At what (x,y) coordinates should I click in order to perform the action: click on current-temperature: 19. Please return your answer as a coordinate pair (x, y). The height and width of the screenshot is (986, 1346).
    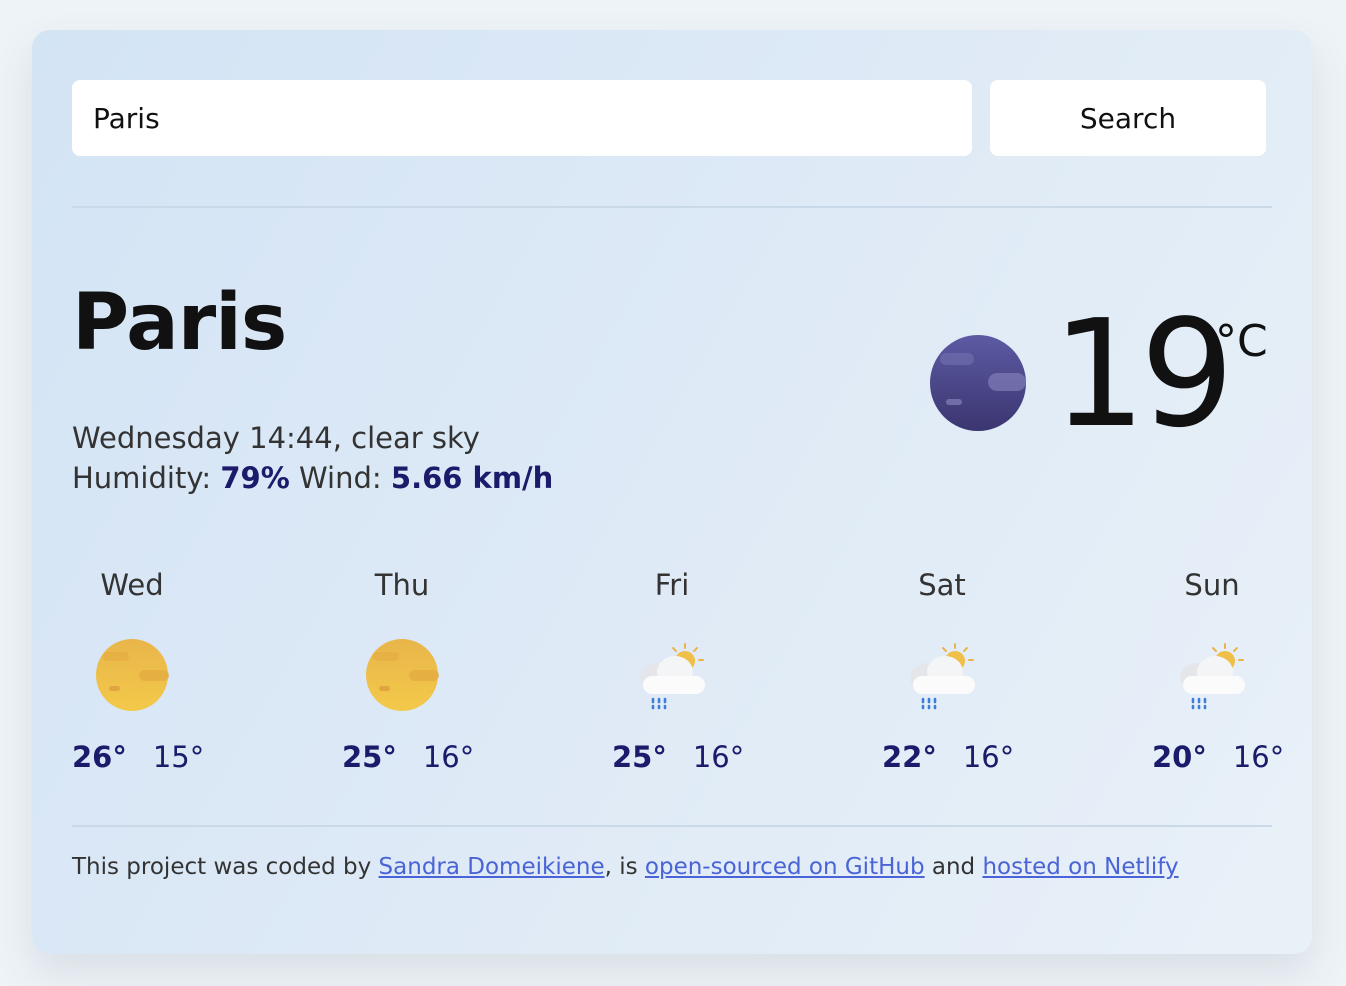
    Looking at the image, I should click on (1143, 374).